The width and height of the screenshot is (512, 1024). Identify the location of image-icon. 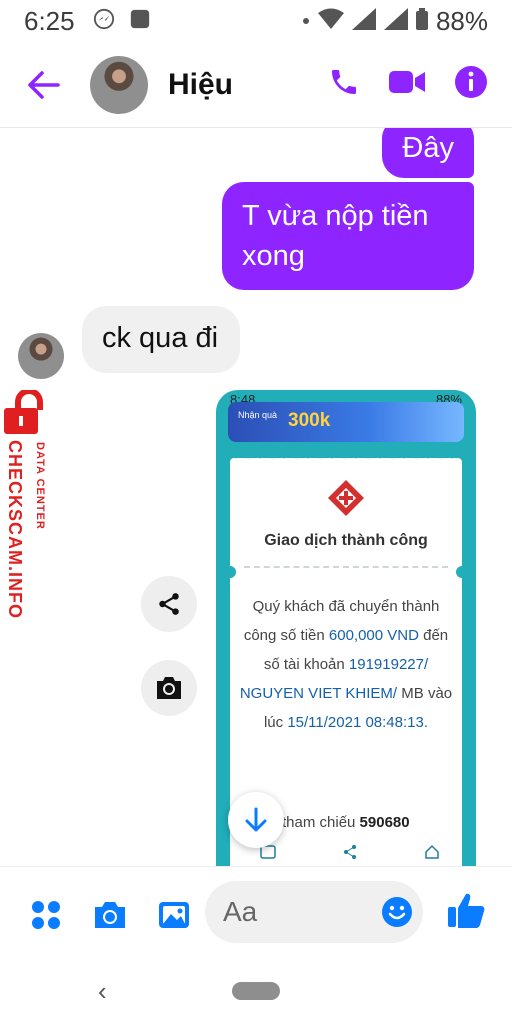
(174, 914).